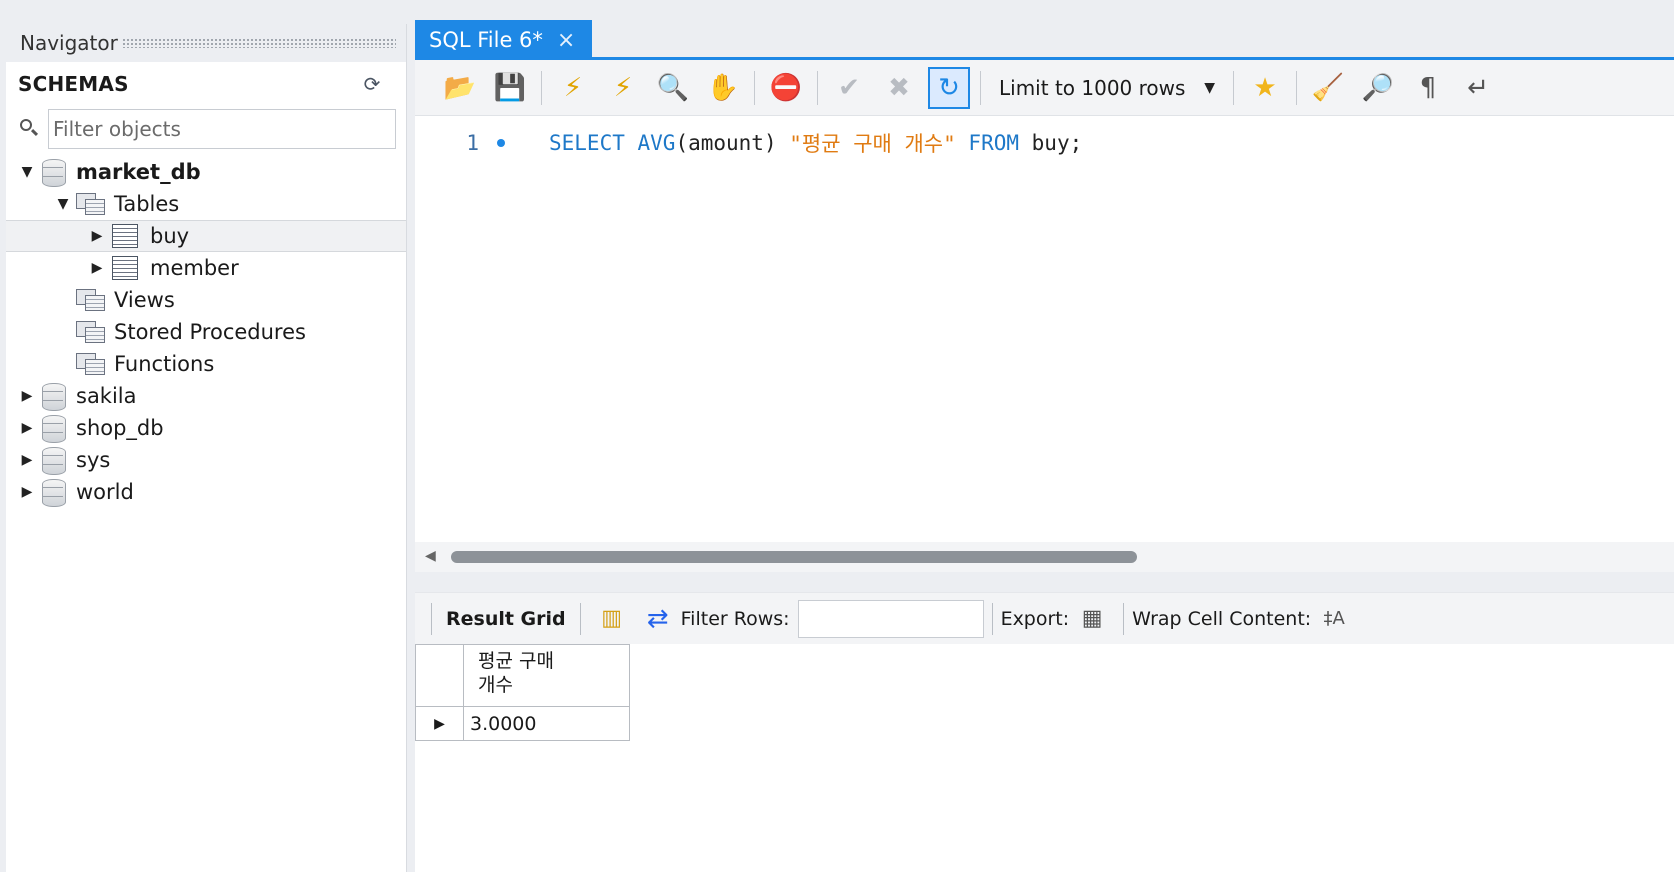 The height and width of the screenshot is (872, 1674). I want to click on tree-item-views: Views, so click(206, 300).